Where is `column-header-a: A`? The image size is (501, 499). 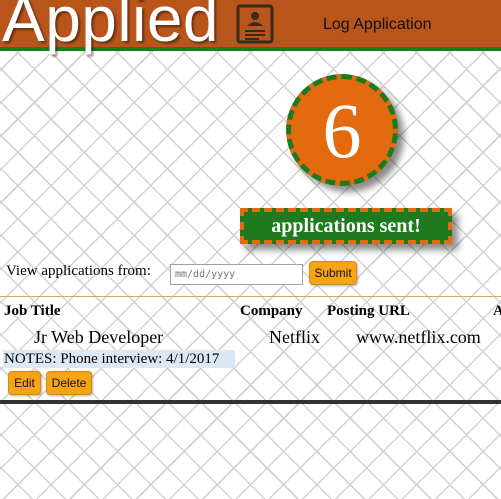
column-header-a: A is located at coordinates (497, 311).